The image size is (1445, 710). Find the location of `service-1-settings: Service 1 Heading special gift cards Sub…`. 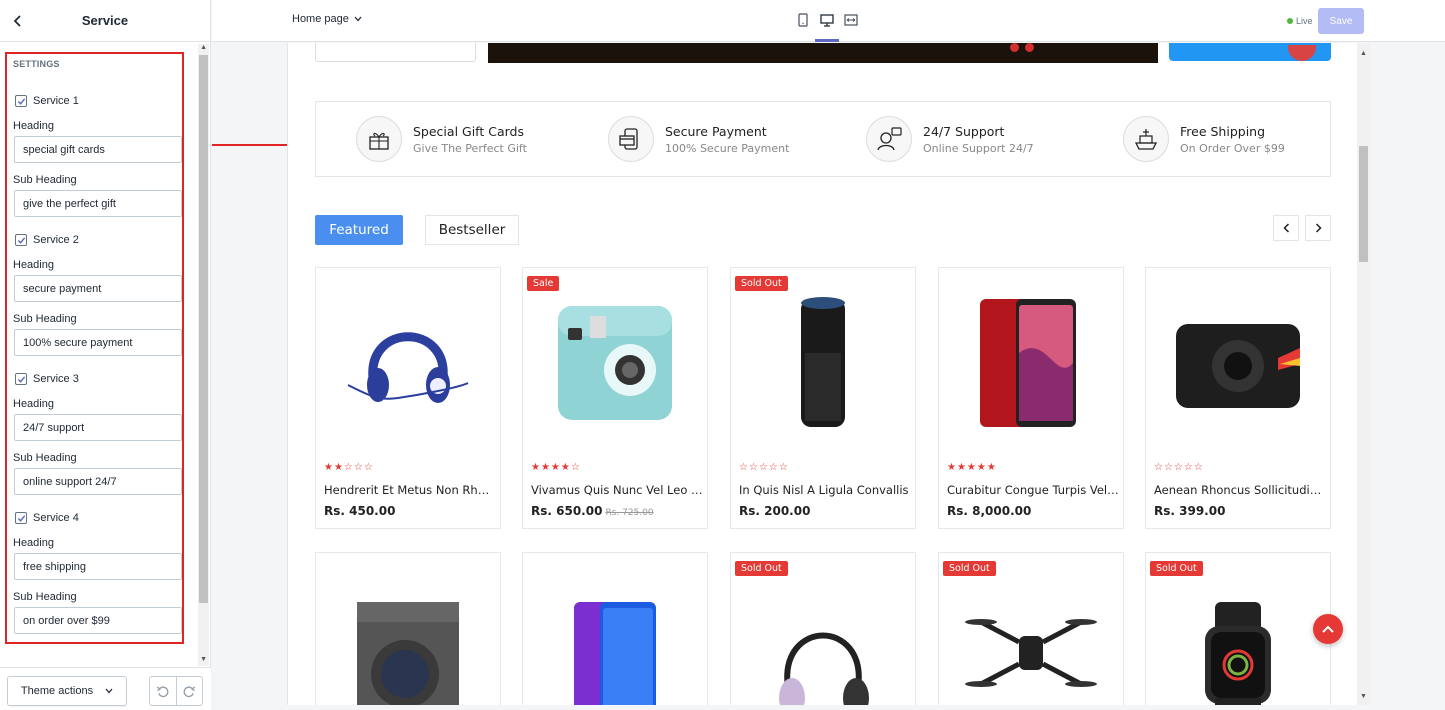

service-1-settings: Service 1 Heading special gift cards Sub… is located at coordinates (99, 155).